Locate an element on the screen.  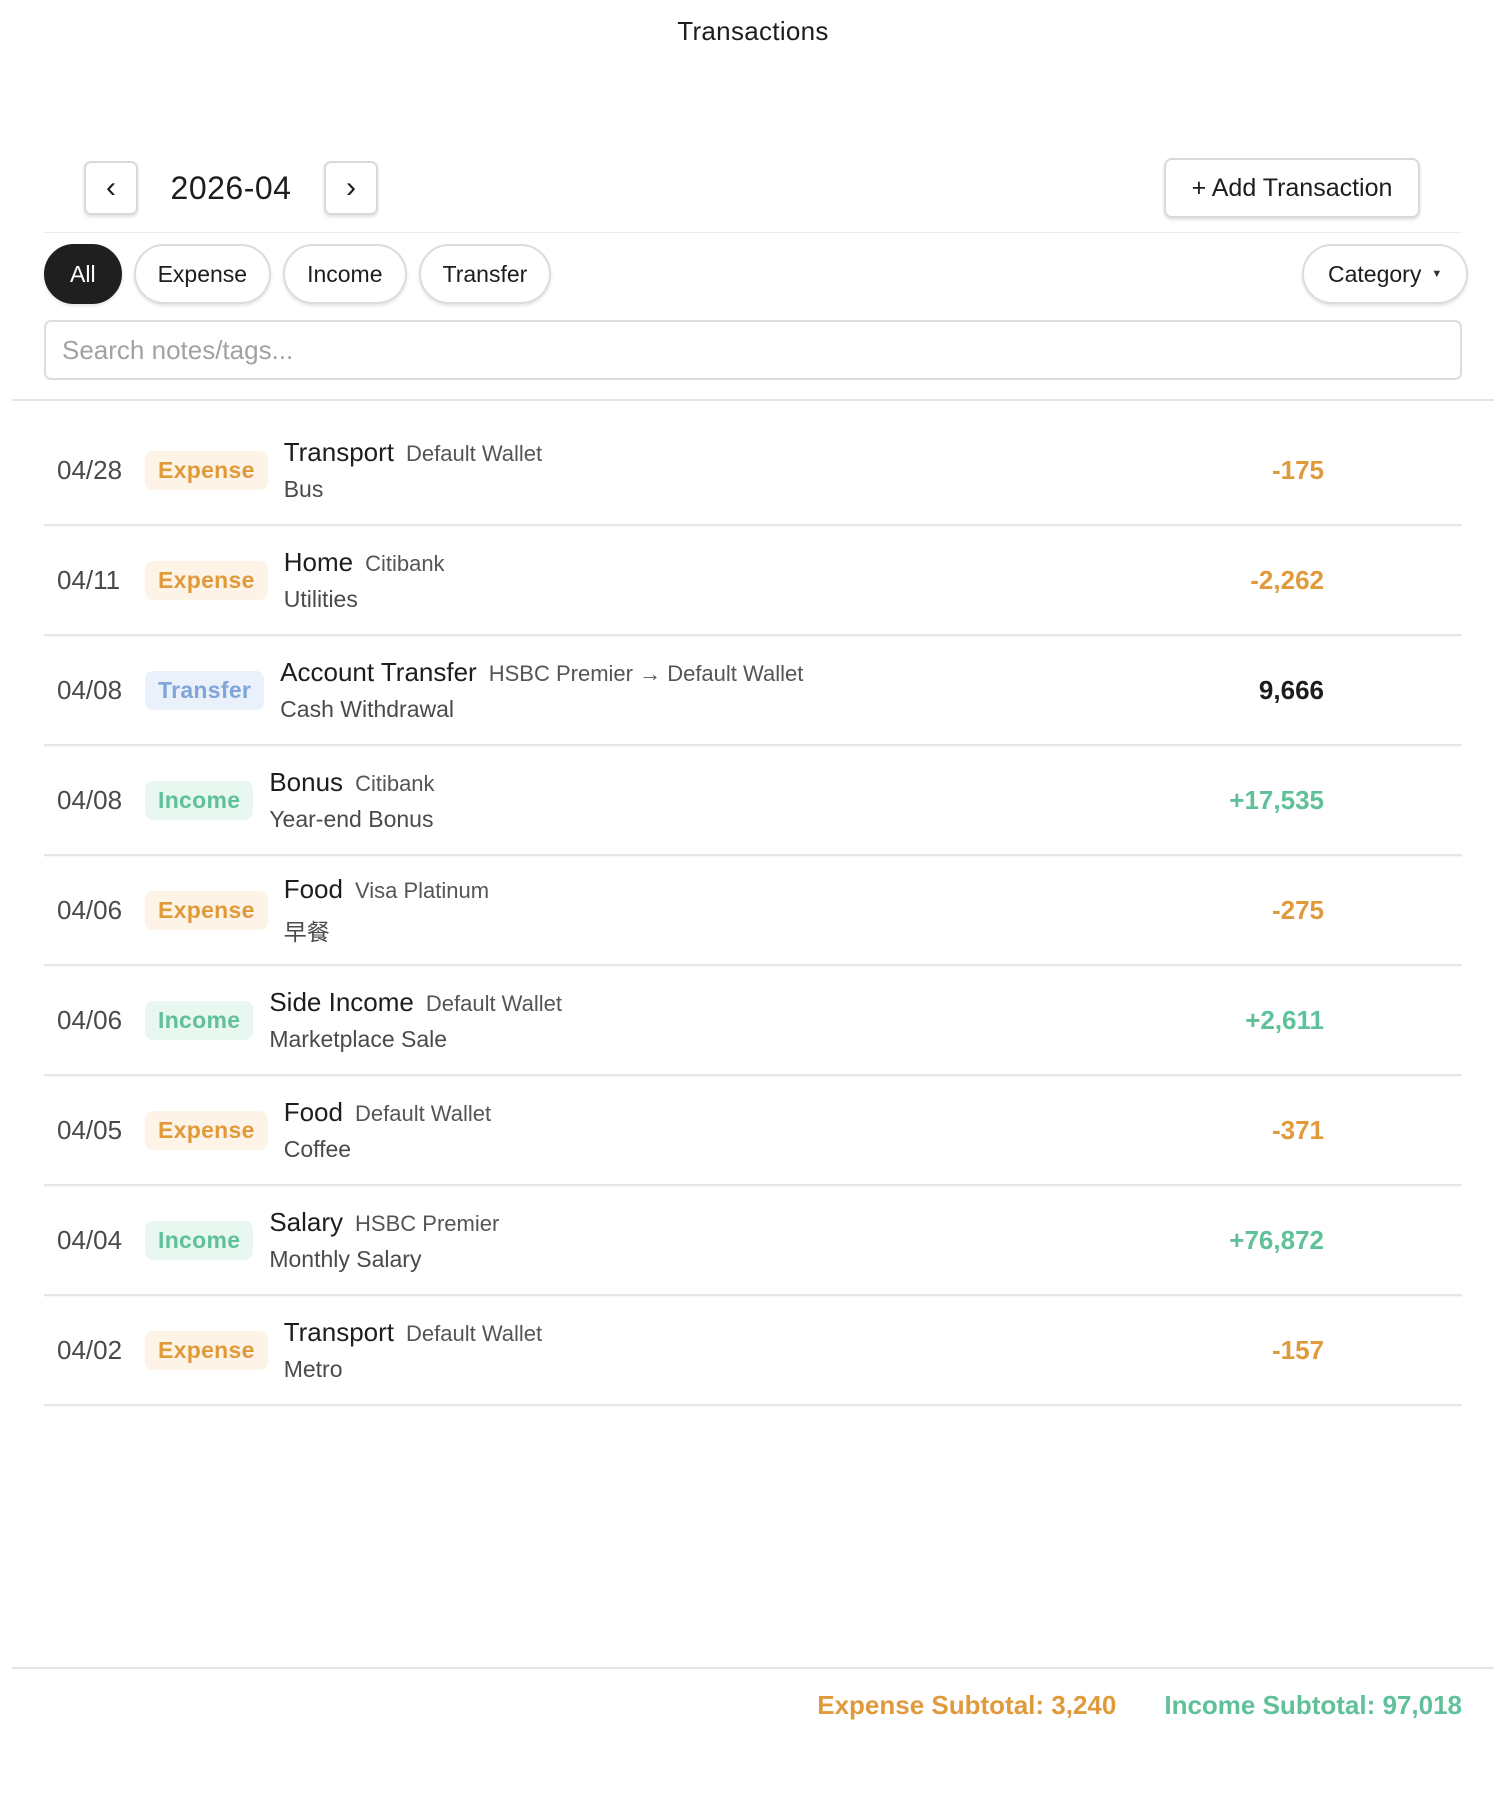
chevron-right-icon: › is located at coordinates (351, 187).